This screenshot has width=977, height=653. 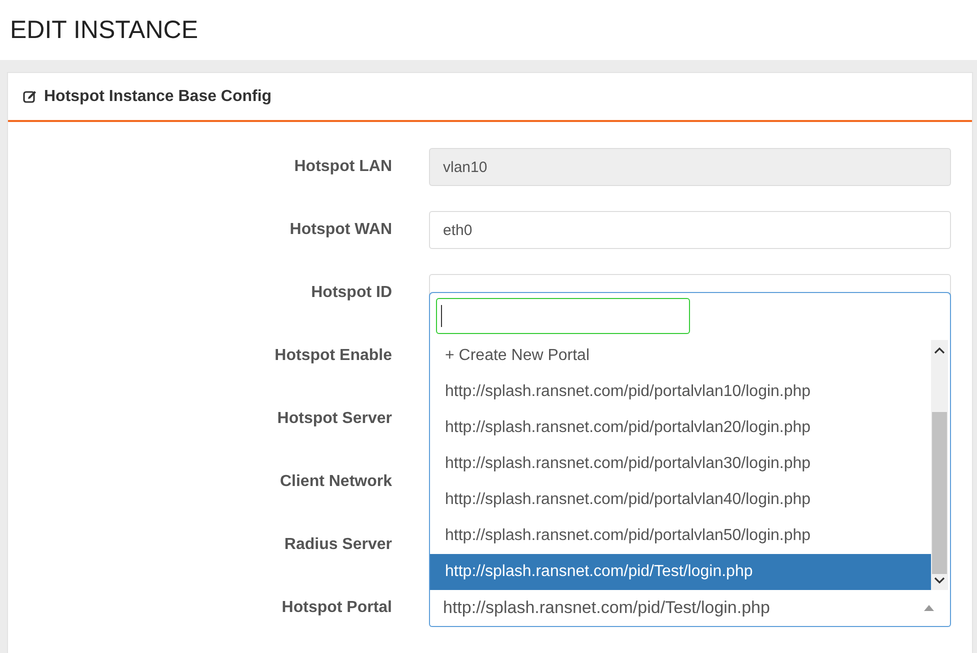 I want to click on dropdown-option: http://splash.ransnet.com/pid/portalvlan30/login.php, so click(x=680, y=464).